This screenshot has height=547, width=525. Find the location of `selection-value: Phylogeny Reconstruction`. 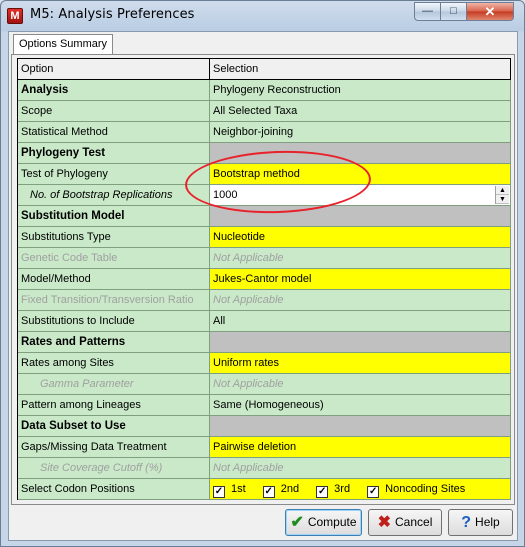

selection-value: Phylogeny Reconstruction is located at coordinates (360, 90).